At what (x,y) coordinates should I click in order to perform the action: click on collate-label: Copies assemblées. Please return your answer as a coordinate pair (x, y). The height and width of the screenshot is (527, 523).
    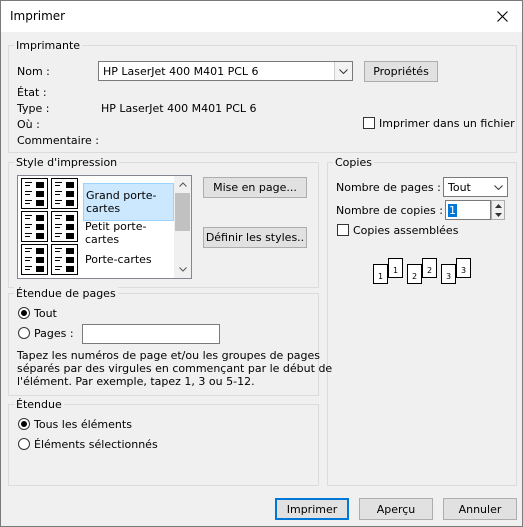
    Looking at the image, I should click on (405, 230).